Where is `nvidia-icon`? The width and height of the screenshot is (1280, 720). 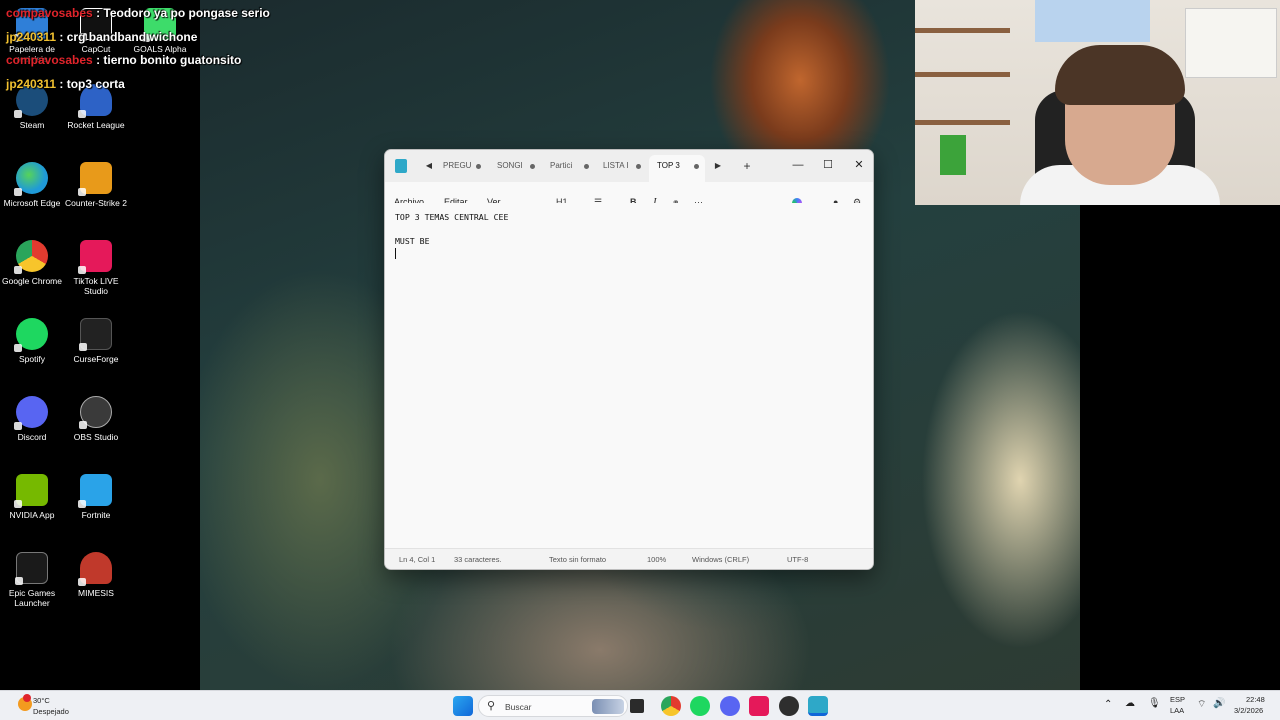
nvidia-icon is located at coordinates (31, 491).